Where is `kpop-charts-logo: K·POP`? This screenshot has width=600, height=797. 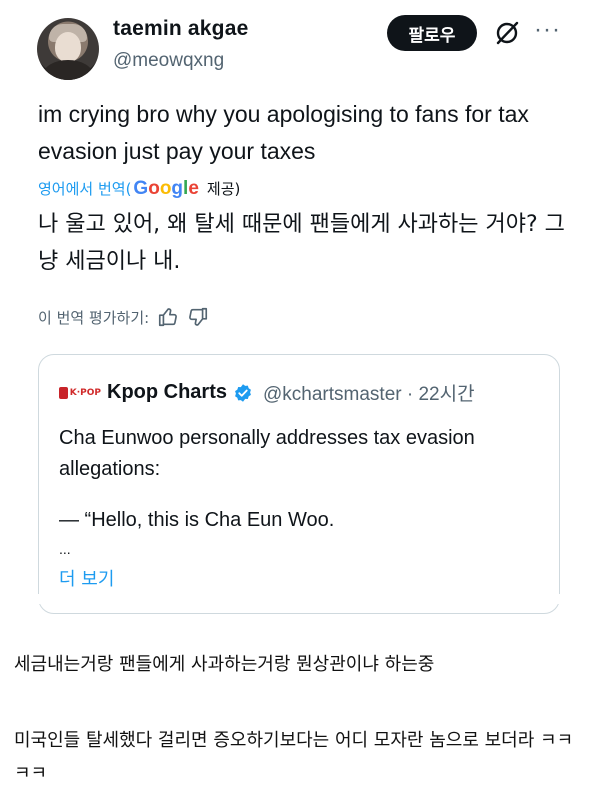 kpop-charts-logo: K·POP is located at coordinates (80, 393).